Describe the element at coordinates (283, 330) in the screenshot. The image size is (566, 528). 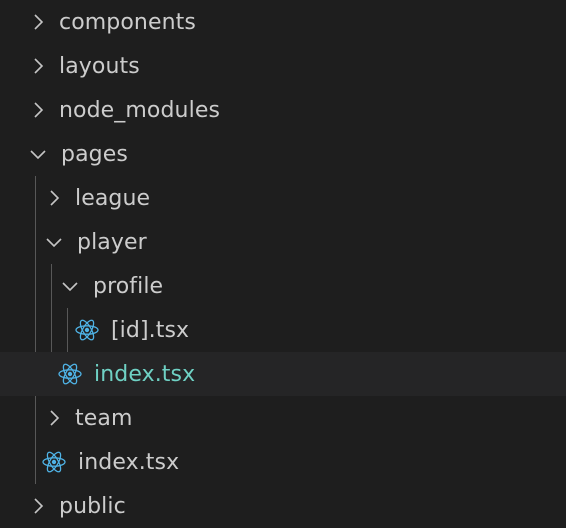
I see `tree-item-id-tsx: [id].tsx` at that location.